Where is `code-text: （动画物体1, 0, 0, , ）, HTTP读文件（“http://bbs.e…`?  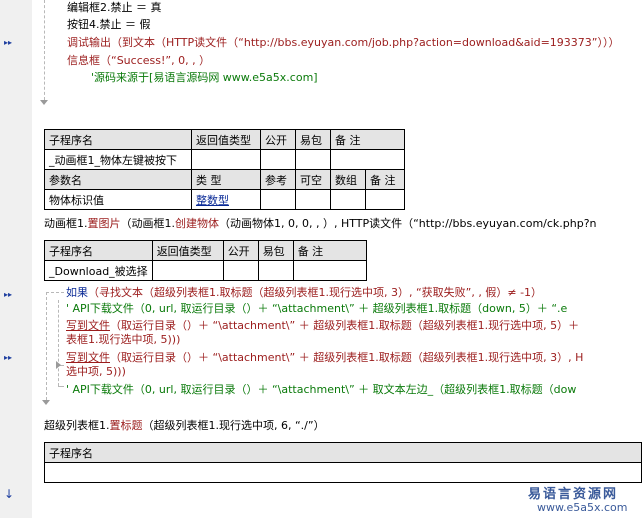 code-text: （动画物体1, 0, 0, , ）, HTTP读文件（“http://bbs.e… is located at coordinates (408, 223).